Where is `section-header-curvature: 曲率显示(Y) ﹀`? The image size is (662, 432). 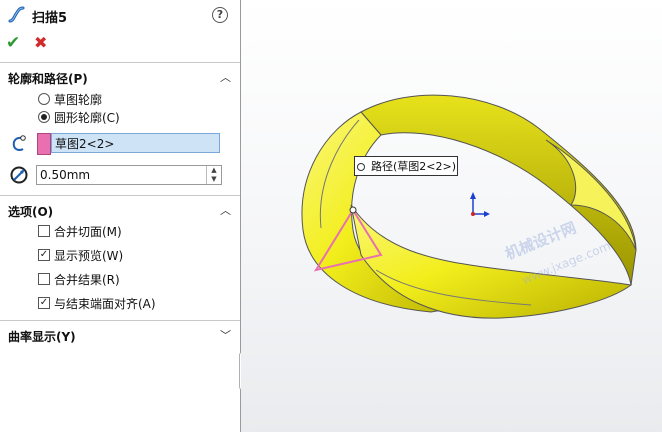 section-header-curvature: 曲率显示(Y) ﹀ is located at coordinates (120, 335).